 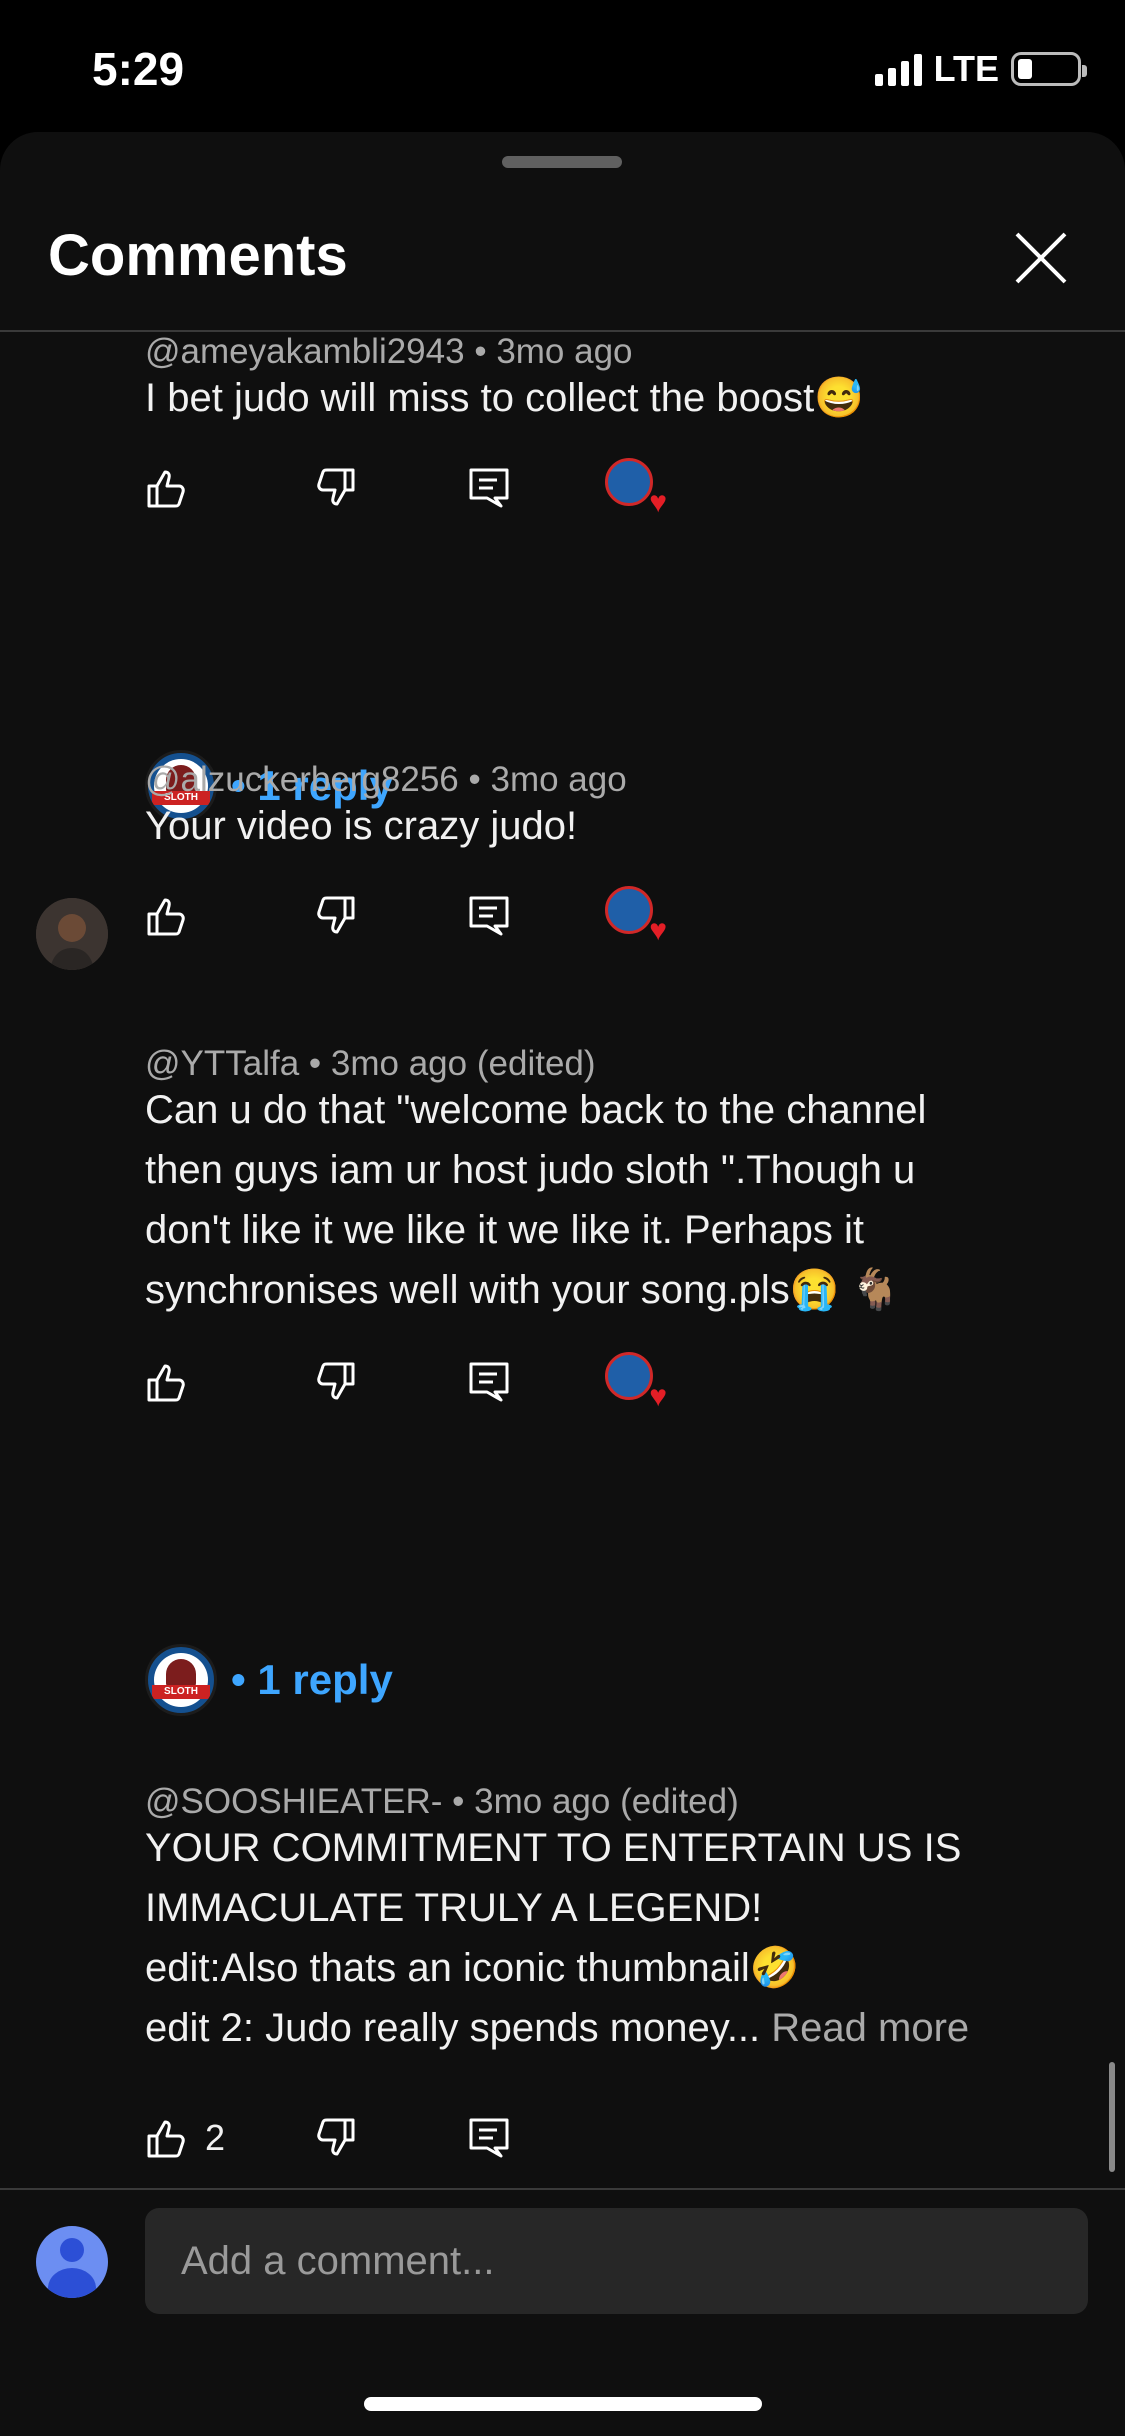 I want to click on comment-meta: @SOOSHIEATER- • 3mo ago (edited), so click(x=442, y=1802).